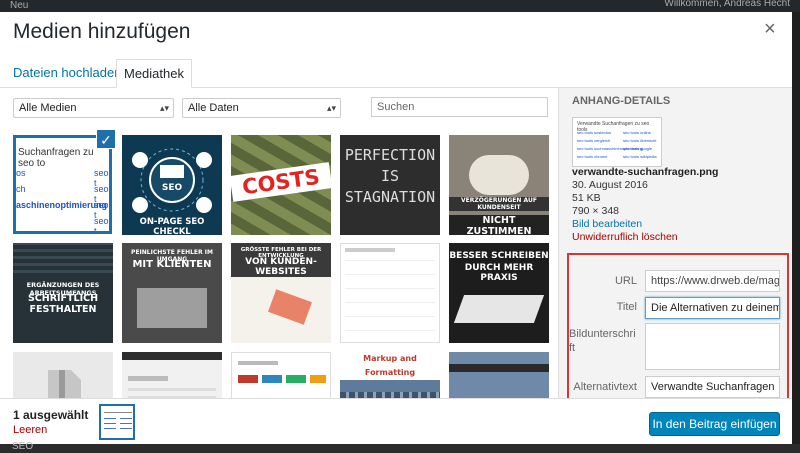 This screenshot has width=800, height=453. What do you see at coordinates (602, 341) in the screenshot?
I see `caption-label: Bildunterschrift` at bounding box center [602, 341].